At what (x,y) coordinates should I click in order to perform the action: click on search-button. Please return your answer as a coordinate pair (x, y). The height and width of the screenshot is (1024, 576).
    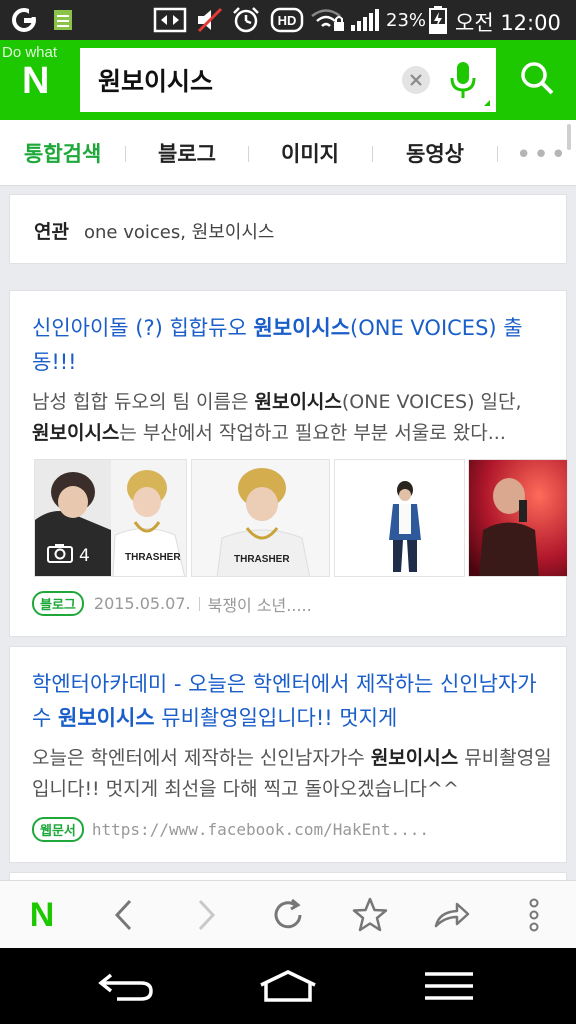
    Looking at the image, I should click on (537, 80).